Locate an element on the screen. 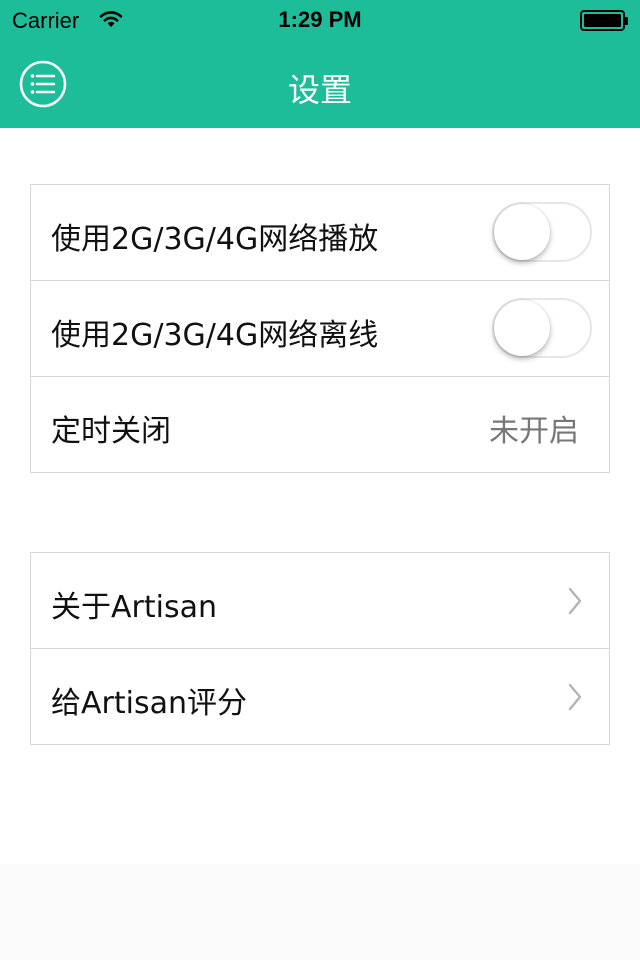 This screenshot has width=640, height=960. setting-label: 使用2G/3G/4G网络播放 is located at coordinates (215, 239).